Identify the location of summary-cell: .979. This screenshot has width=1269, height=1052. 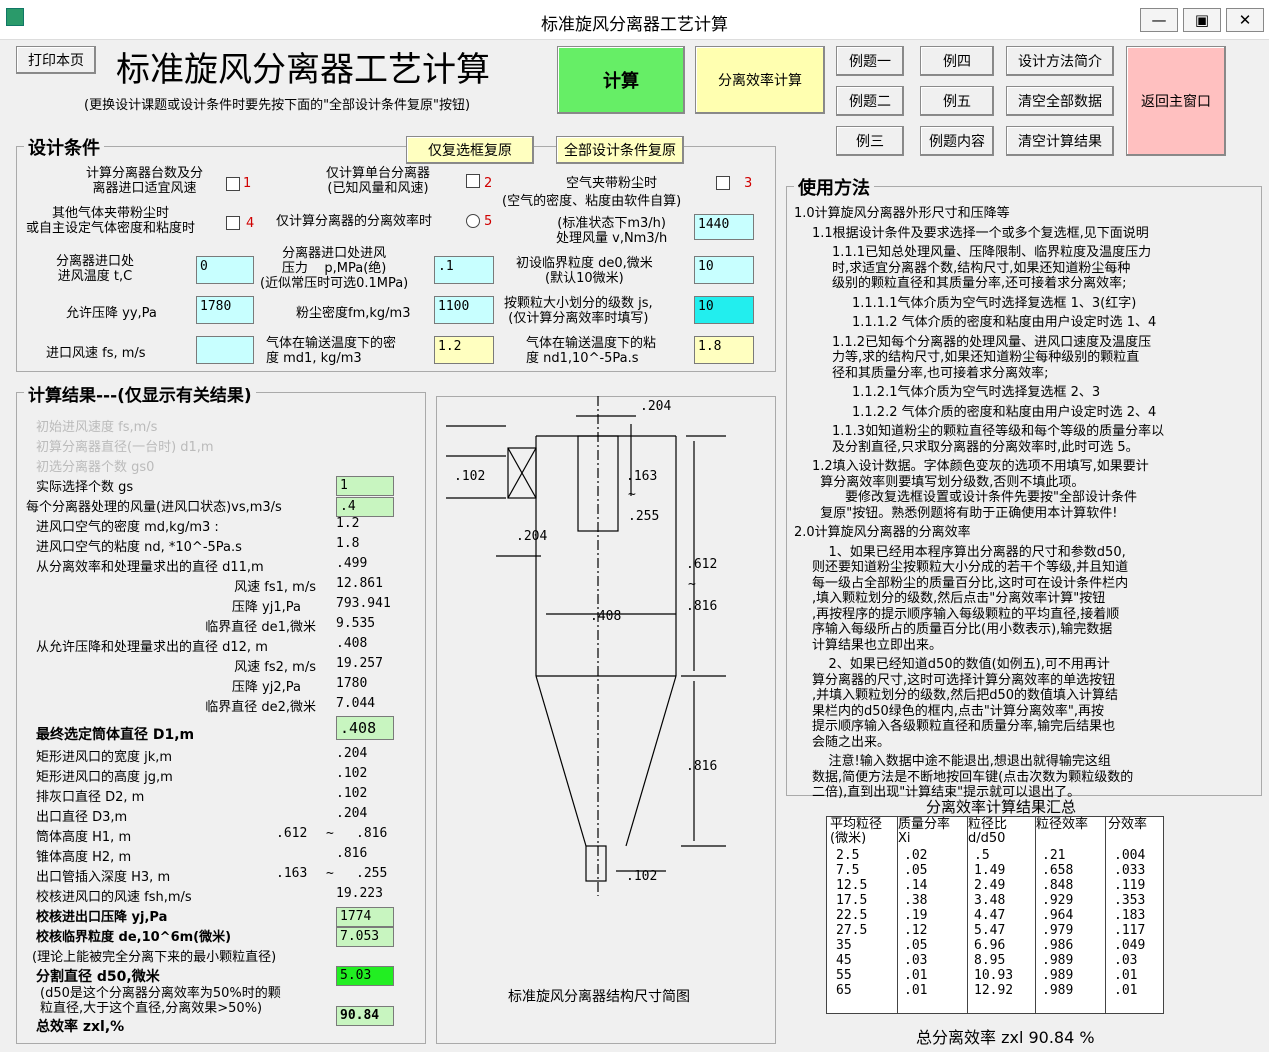
(1058, 930).